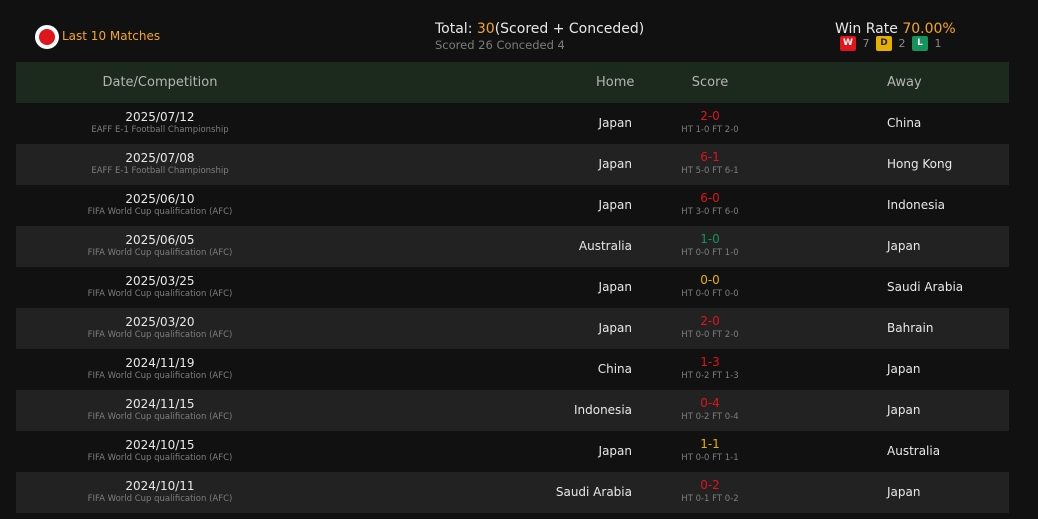 The image size is (1038, 519). Describe the element at coordinates (710, 280) in the screenshot. I see `match-score: 0-0` at that location.